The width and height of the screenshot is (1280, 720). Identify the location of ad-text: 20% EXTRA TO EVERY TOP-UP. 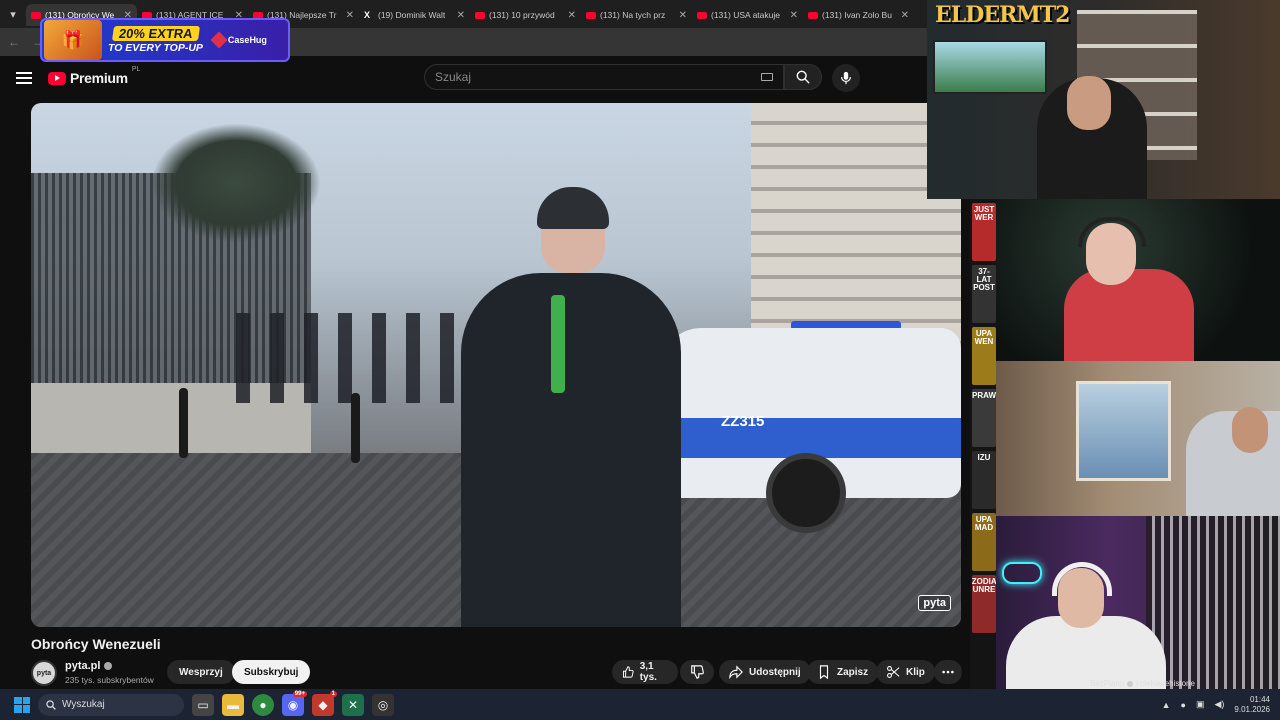
(155, 40).